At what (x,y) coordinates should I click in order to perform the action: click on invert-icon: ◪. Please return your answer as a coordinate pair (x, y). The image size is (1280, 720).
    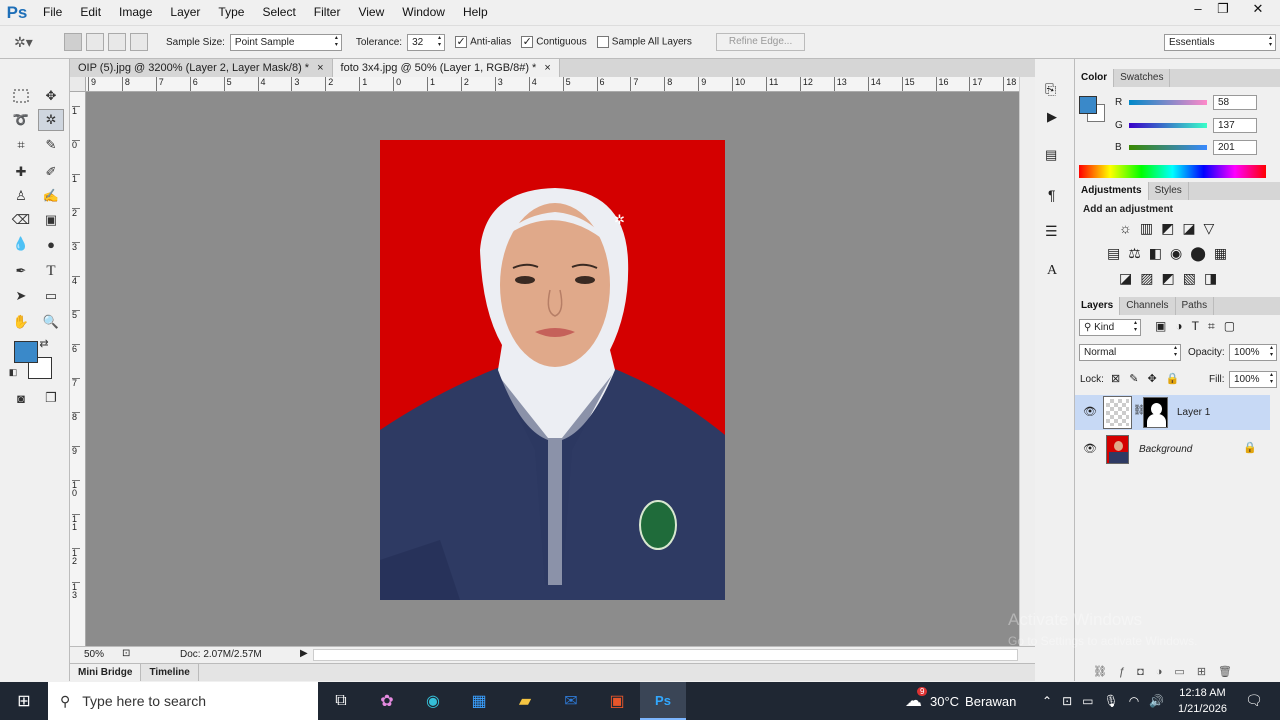
    Looking at the image, I should click on (1129, 278).